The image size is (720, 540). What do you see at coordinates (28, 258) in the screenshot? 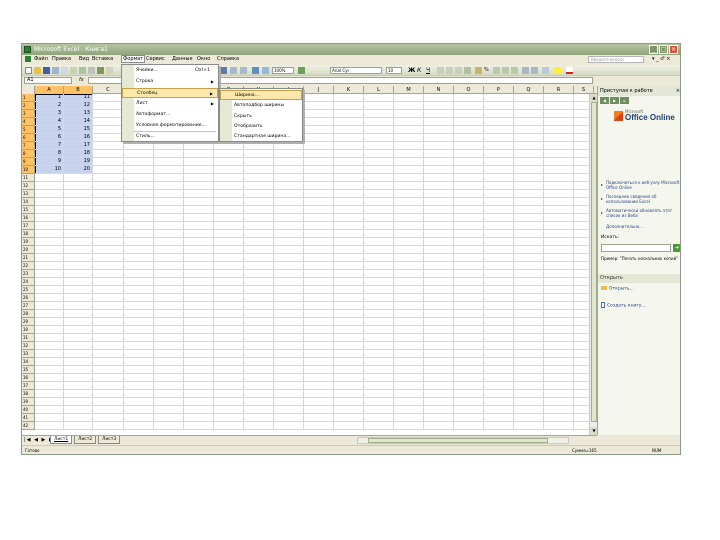
I see `row-header: 21` at bounding box center [28, 258].